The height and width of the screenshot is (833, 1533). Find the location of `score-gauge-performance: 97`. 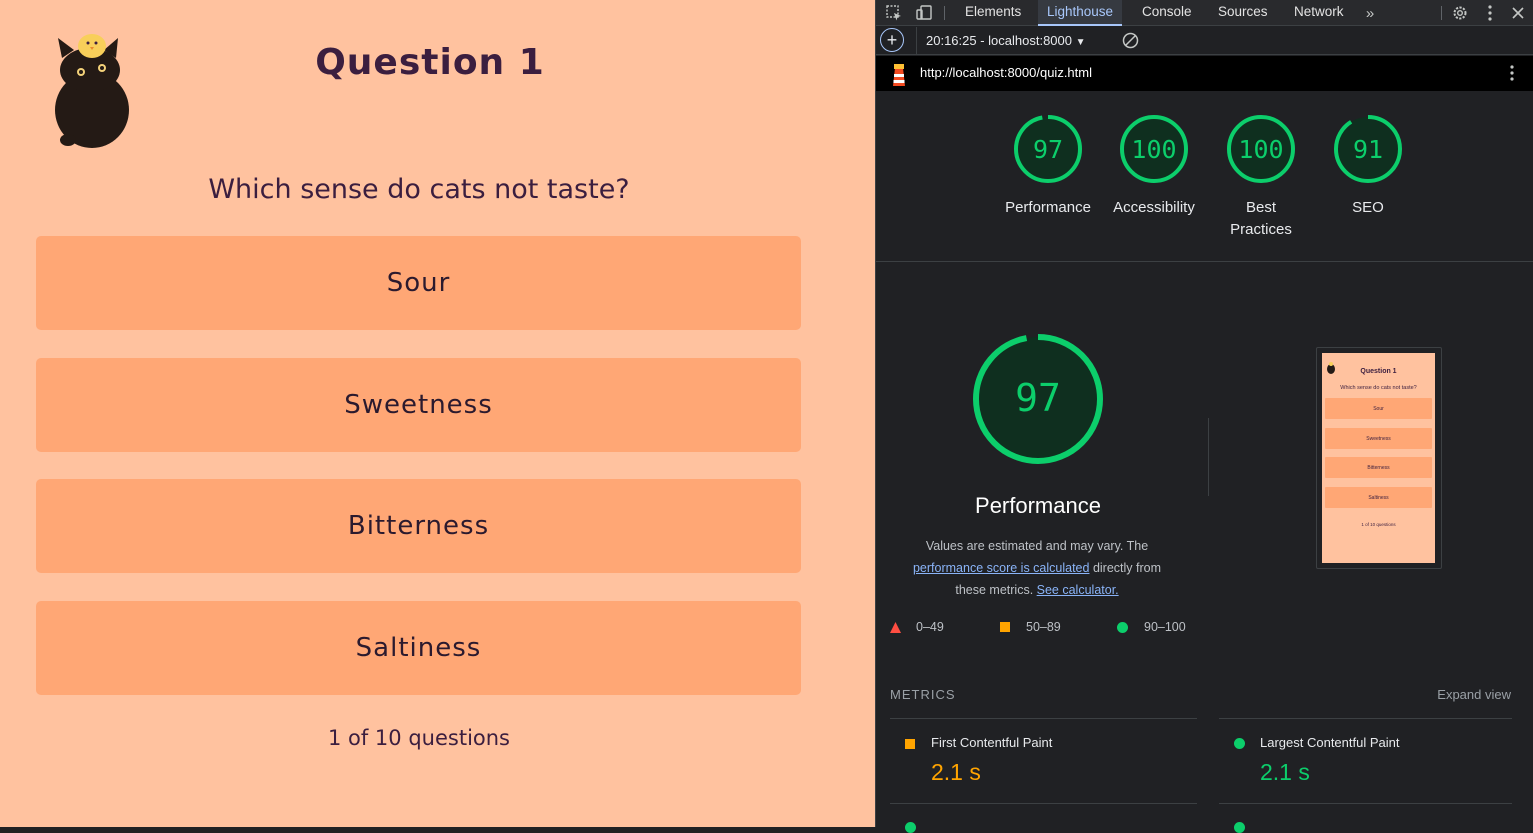

score-gauge-performance: 97 is located at coordinates (1048, 149).